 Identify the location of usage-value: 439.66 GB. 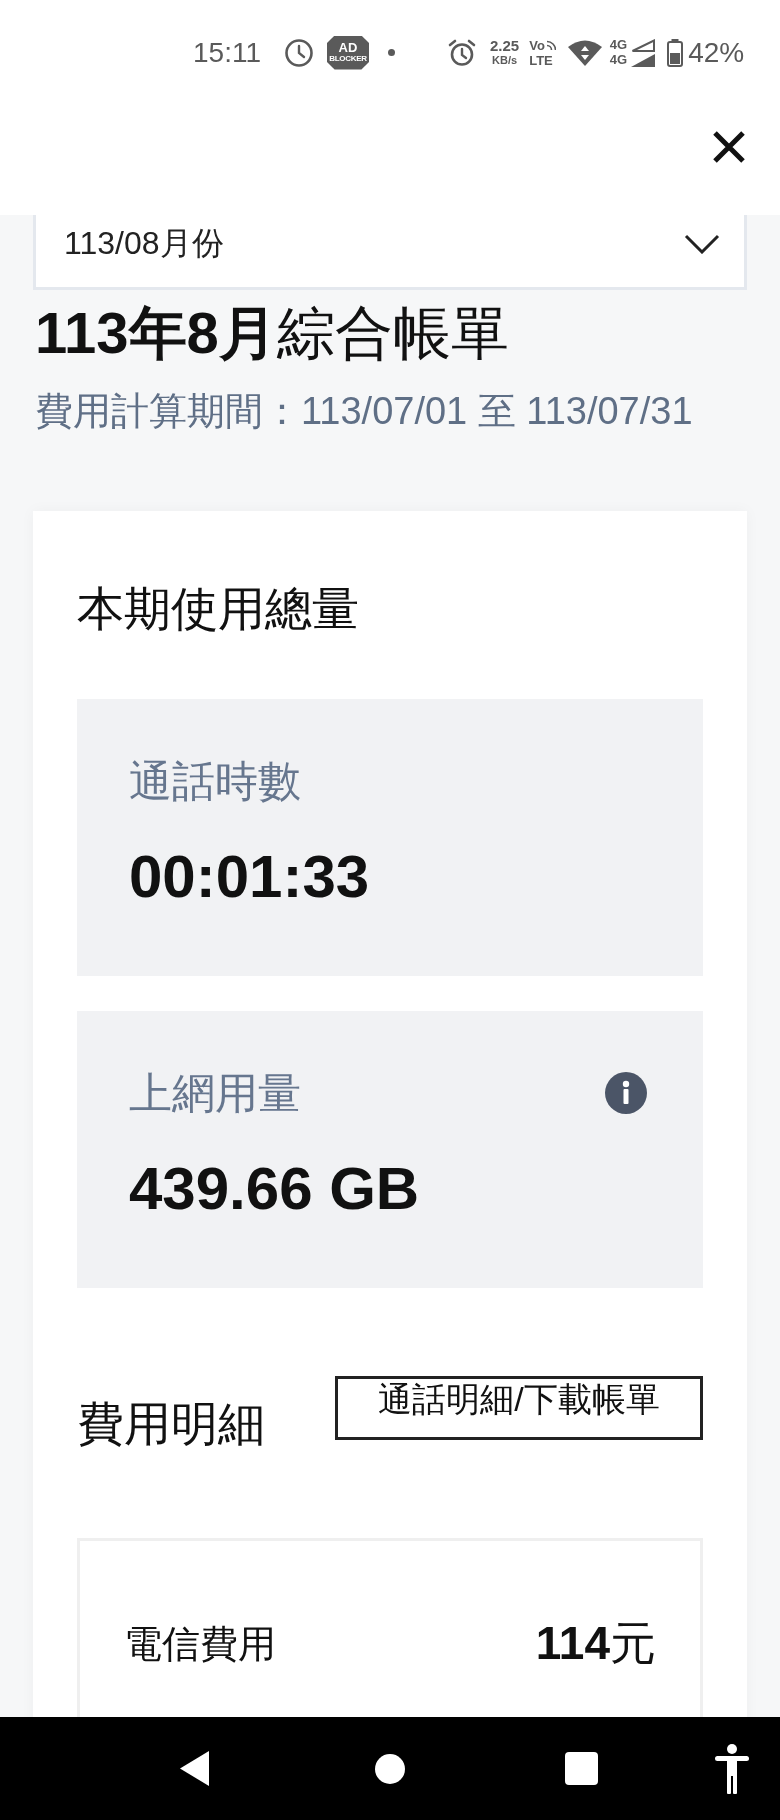
(275, 1189).